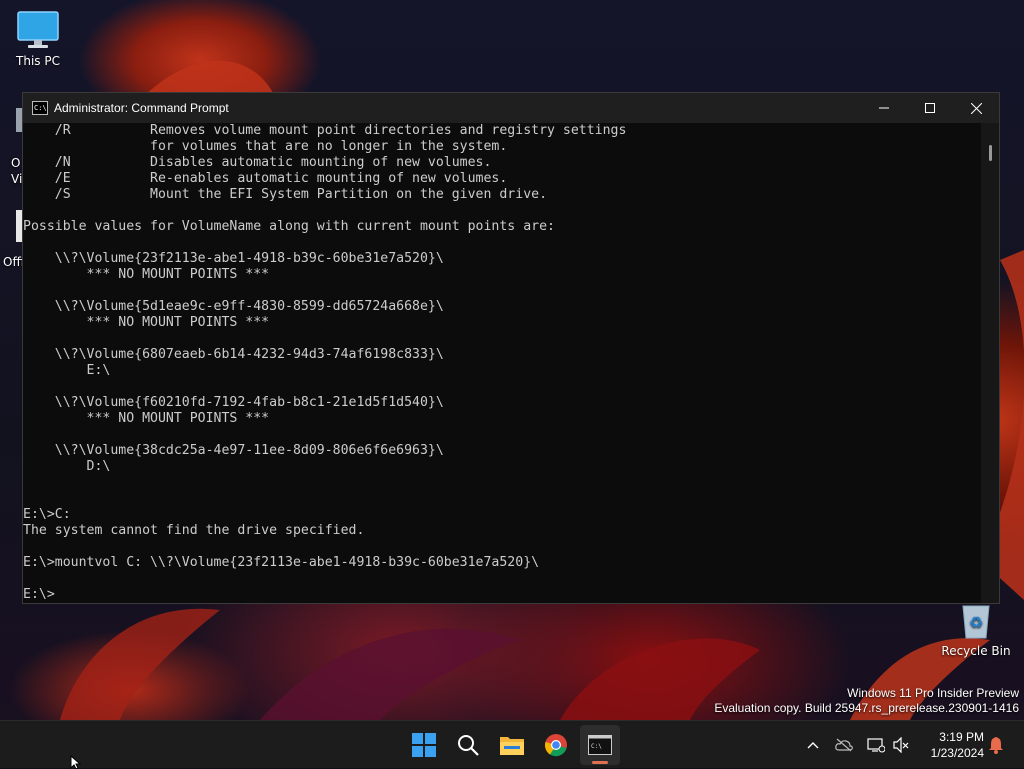 Image resolution: width=1024 pixels, height=769 pixels. I want to click on windows-start-icon, so click(424, 745).